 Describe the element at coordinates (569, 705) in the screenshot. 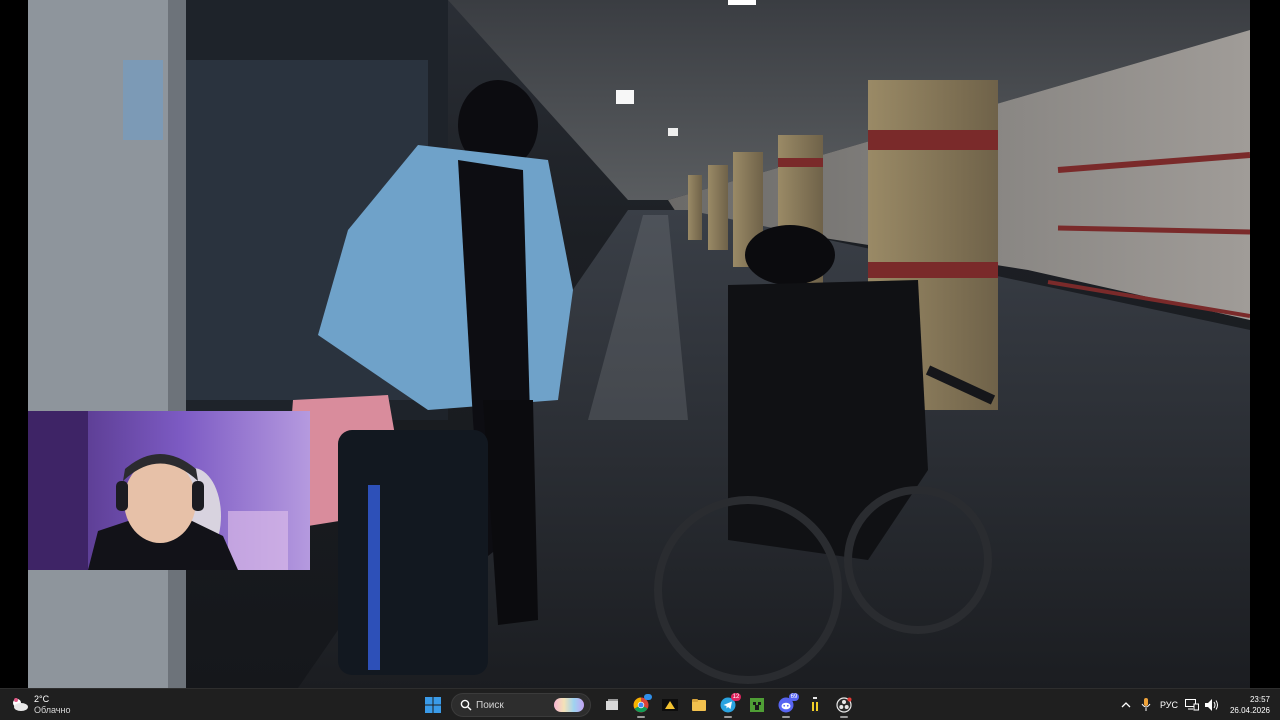

I see `search-highlight-icon` at that location.